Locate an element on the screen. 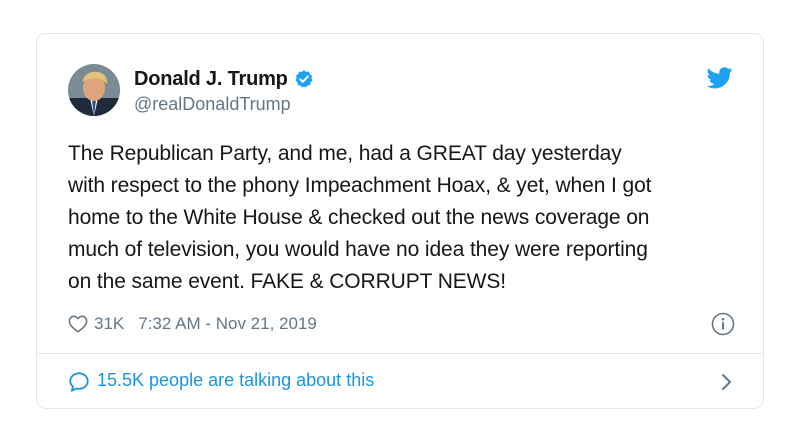  tweet-text-line: on the same event. FAKE & CORRUPT NEWS! is located at coordinates (287, 281).